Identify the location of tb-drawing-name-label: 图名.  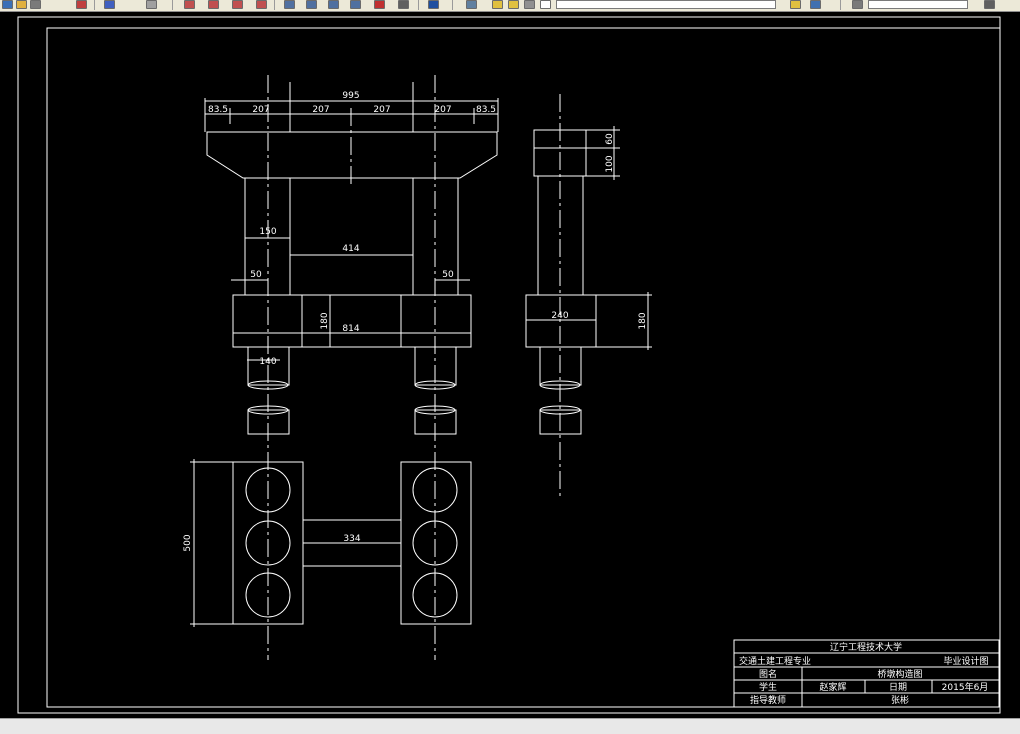
(768, 674).